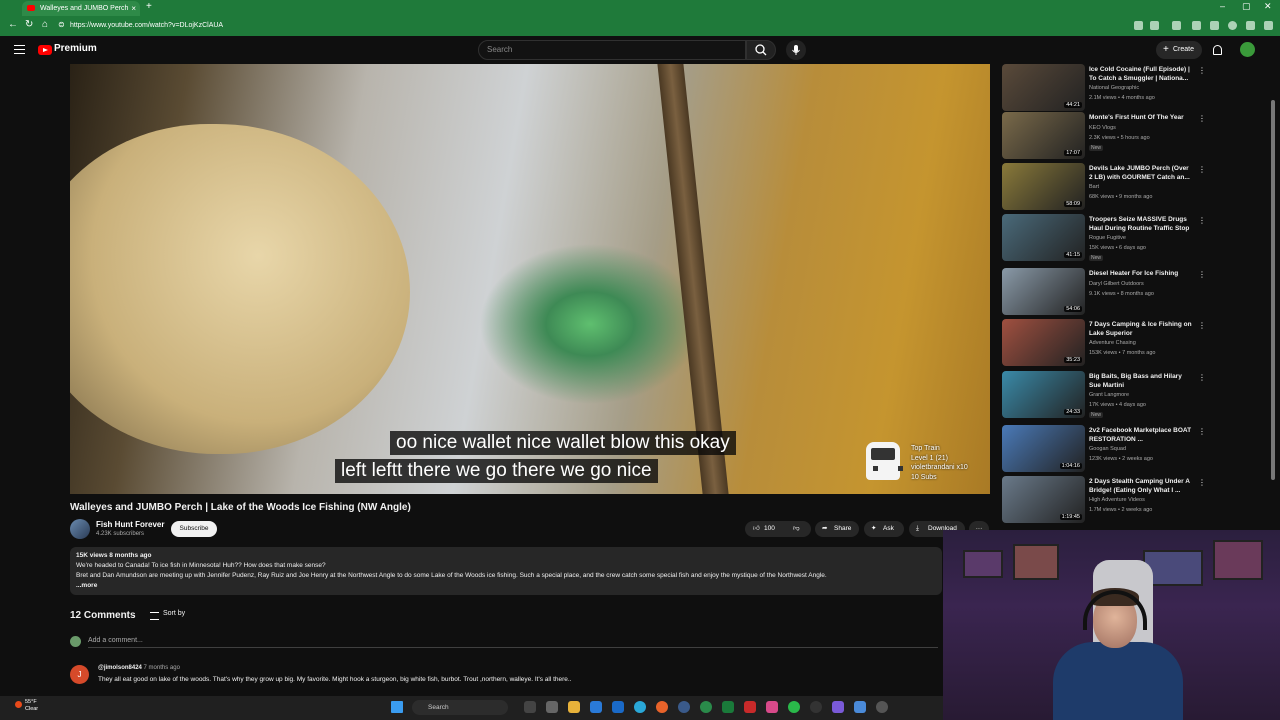 The image size is (1280, 720). What do you see at coordinates (1268, 6) in the screenshot?
I see `close-window-icon: ✕` at bounding box center [1268, 6].